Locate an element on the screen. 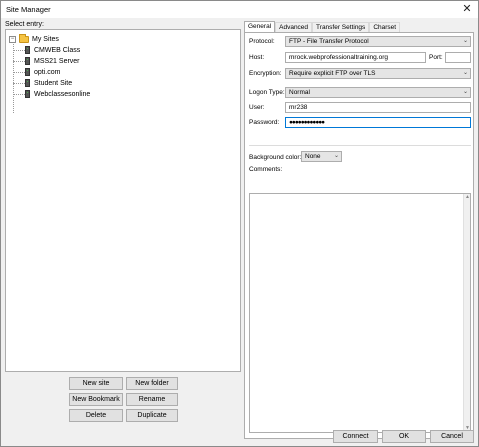  port-label: Port: is located at coordinates (436, 57).